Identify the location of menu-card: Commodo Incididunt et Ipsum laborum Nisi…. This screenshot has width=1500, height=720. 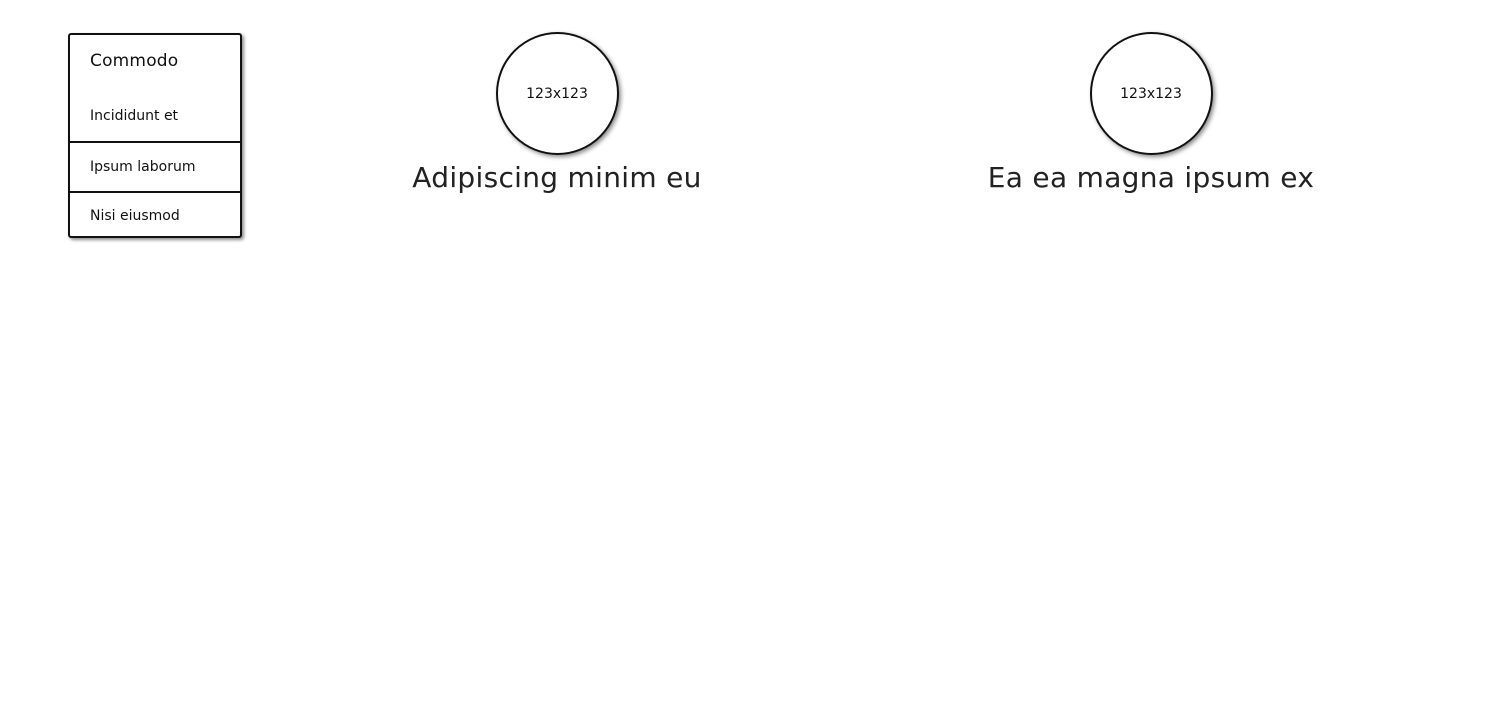
(155, 135).